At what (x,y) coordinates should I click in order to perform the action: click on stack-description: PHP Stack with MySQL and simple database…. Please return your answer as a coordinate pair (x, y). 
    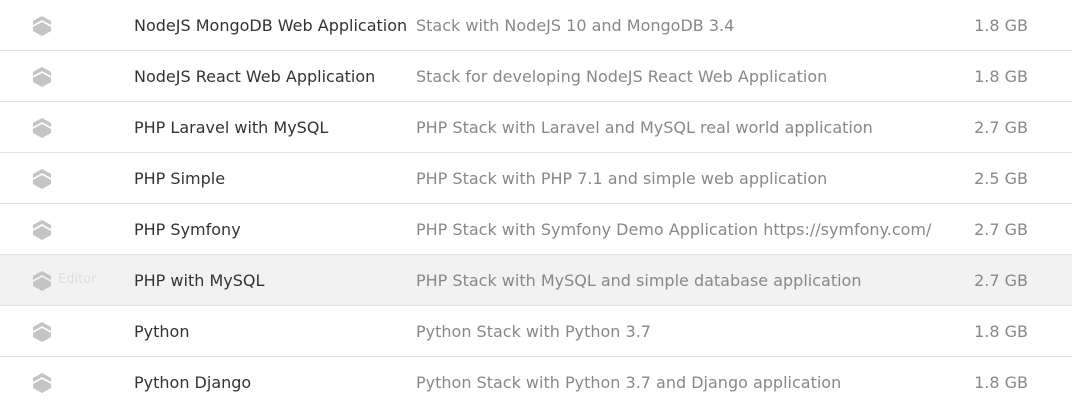
    Looking at the image, I should click on (639, 280).